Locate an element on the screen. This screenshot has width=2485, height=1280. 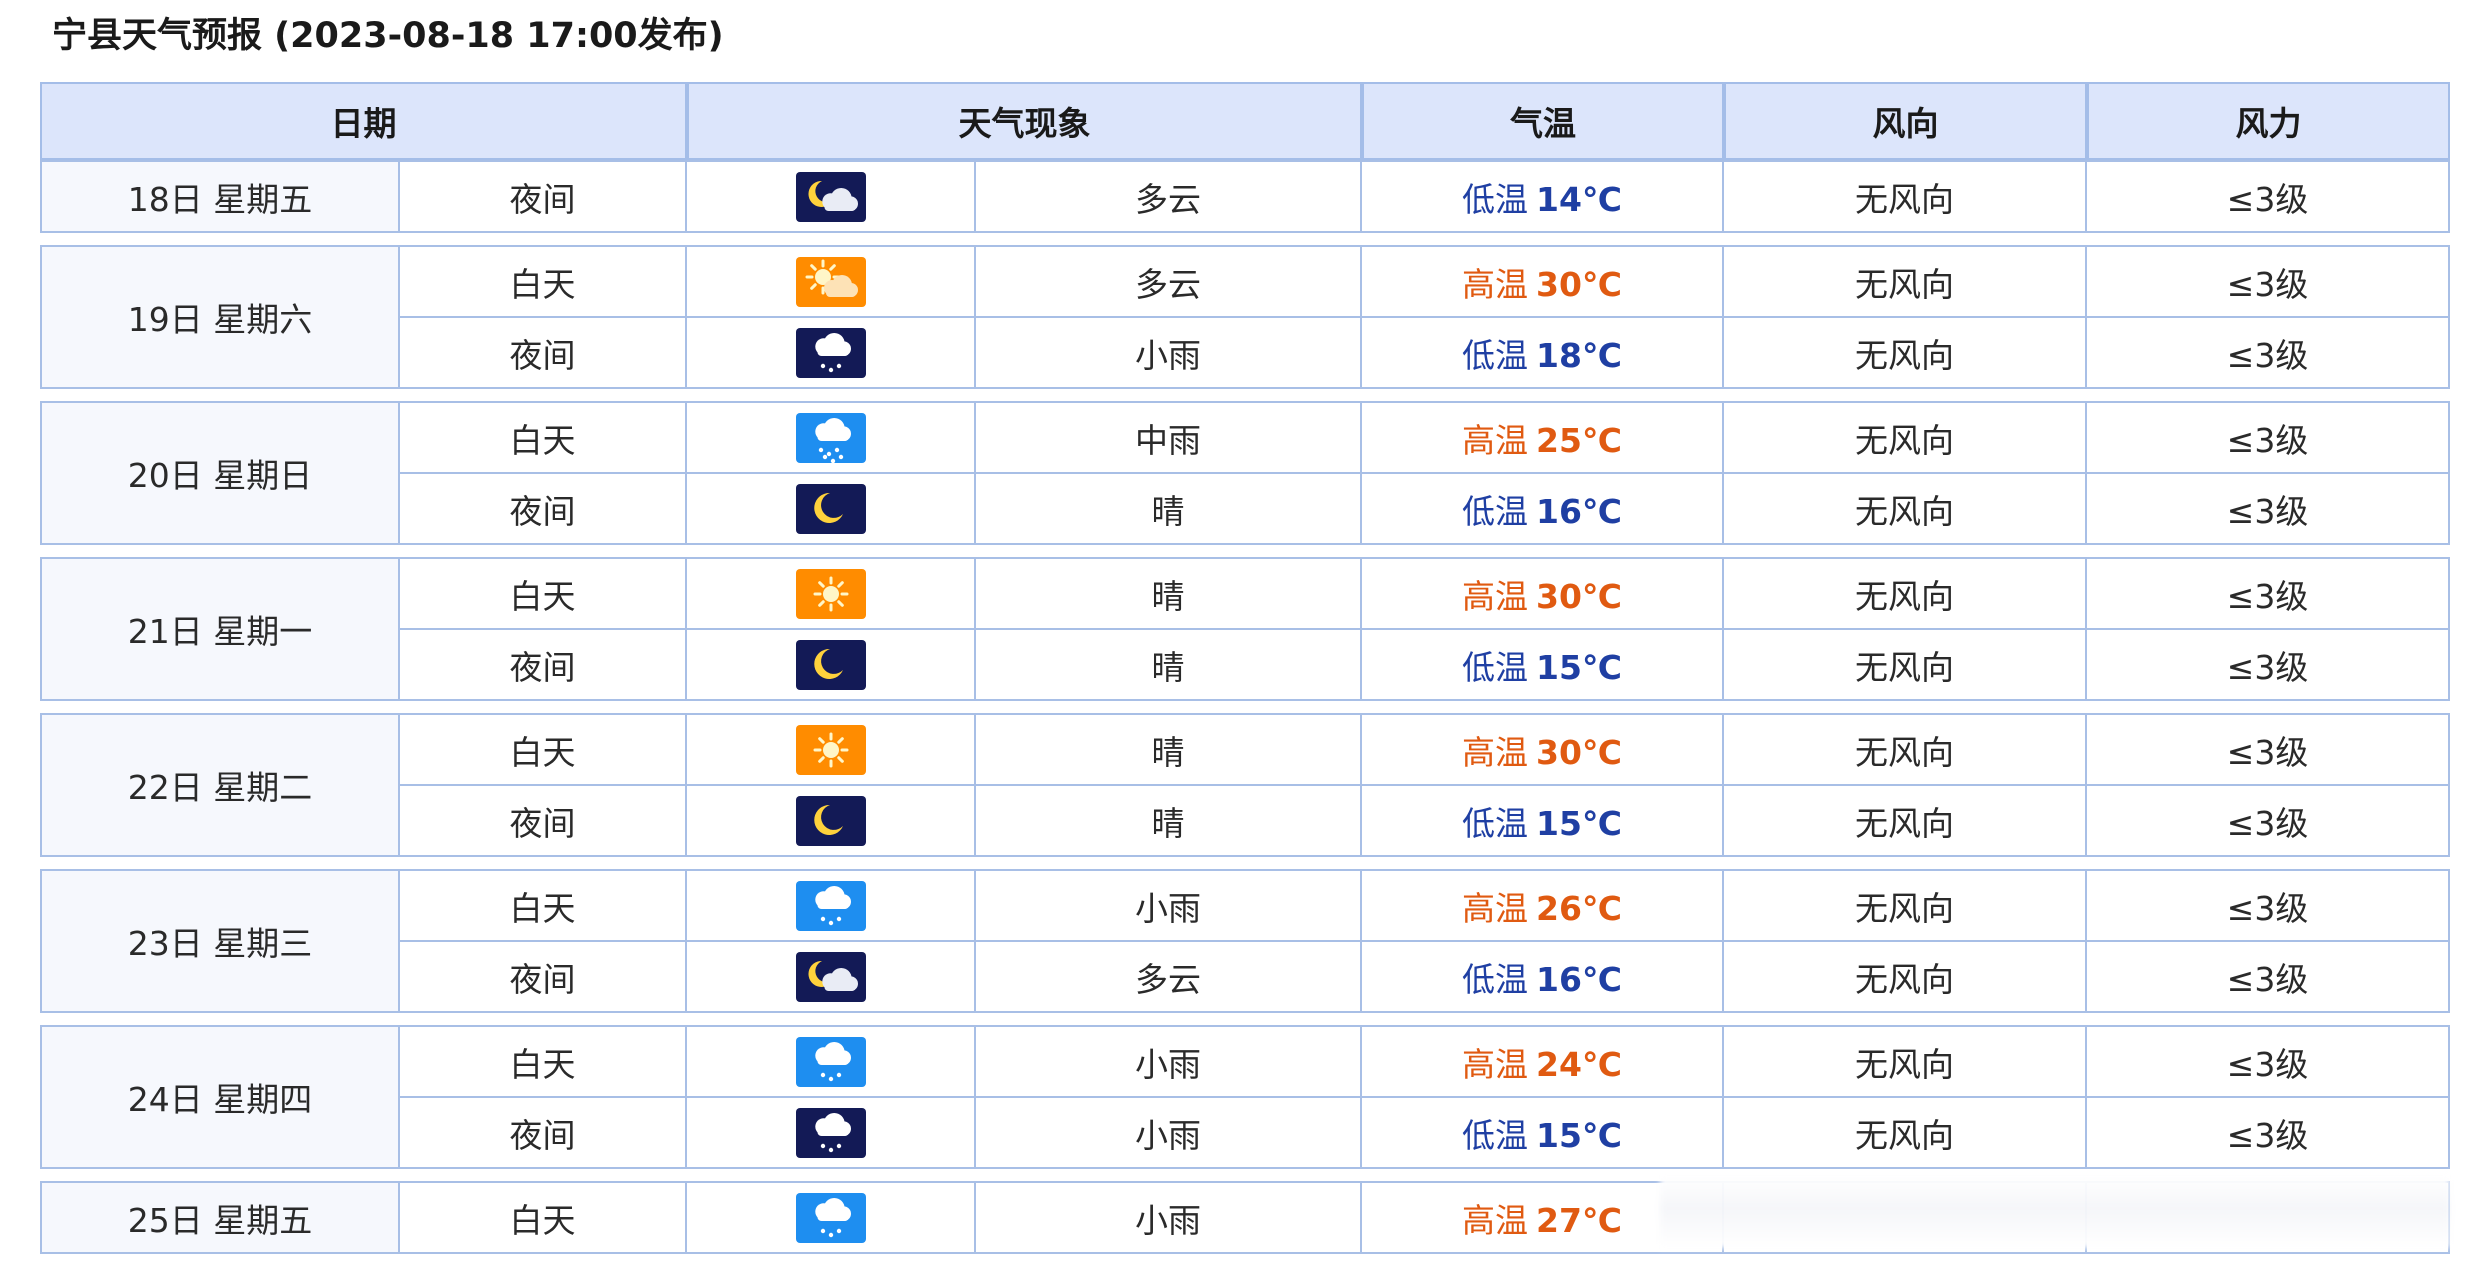
temperature-cell: 低温 16℃ is located at coordinates (1543, 977).